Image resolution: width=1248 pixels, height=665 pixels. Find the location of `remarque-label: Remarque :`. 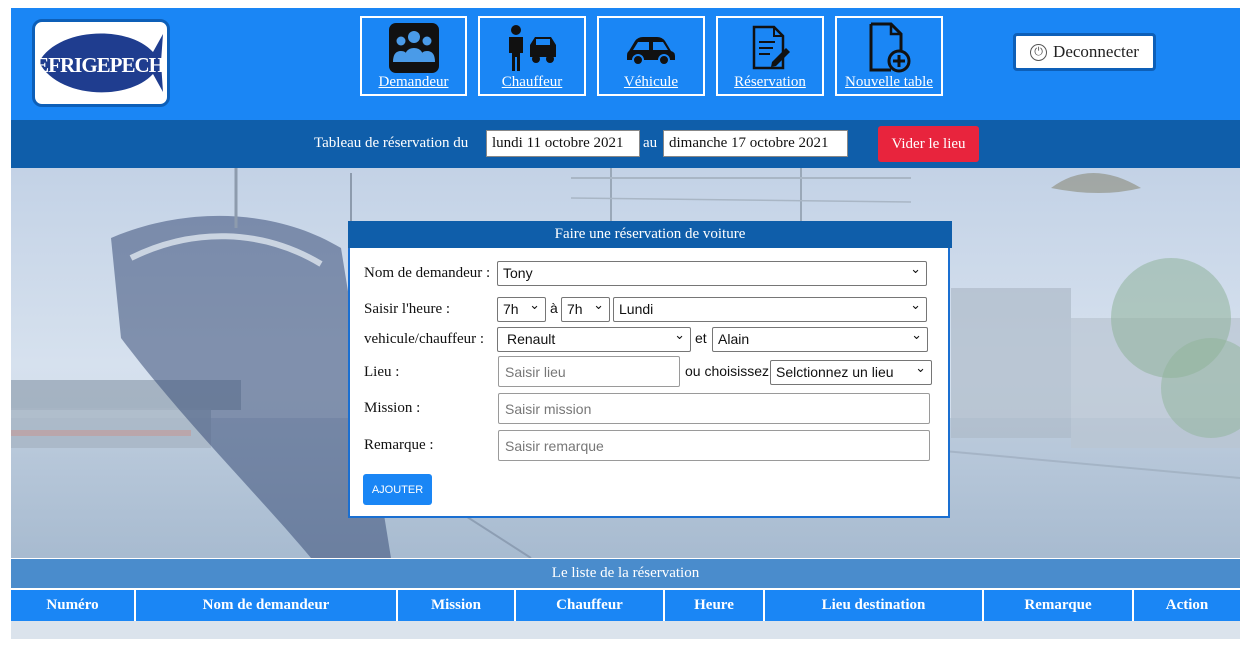

remarque-label: Remarque : is located at coordinates (399, 445).